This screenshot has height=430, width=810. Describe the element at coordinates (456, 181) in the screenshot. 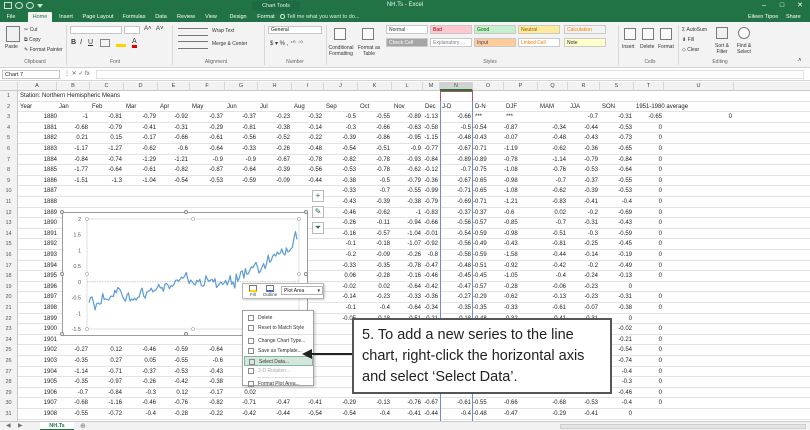

I see `cell: -0.67` at that location.